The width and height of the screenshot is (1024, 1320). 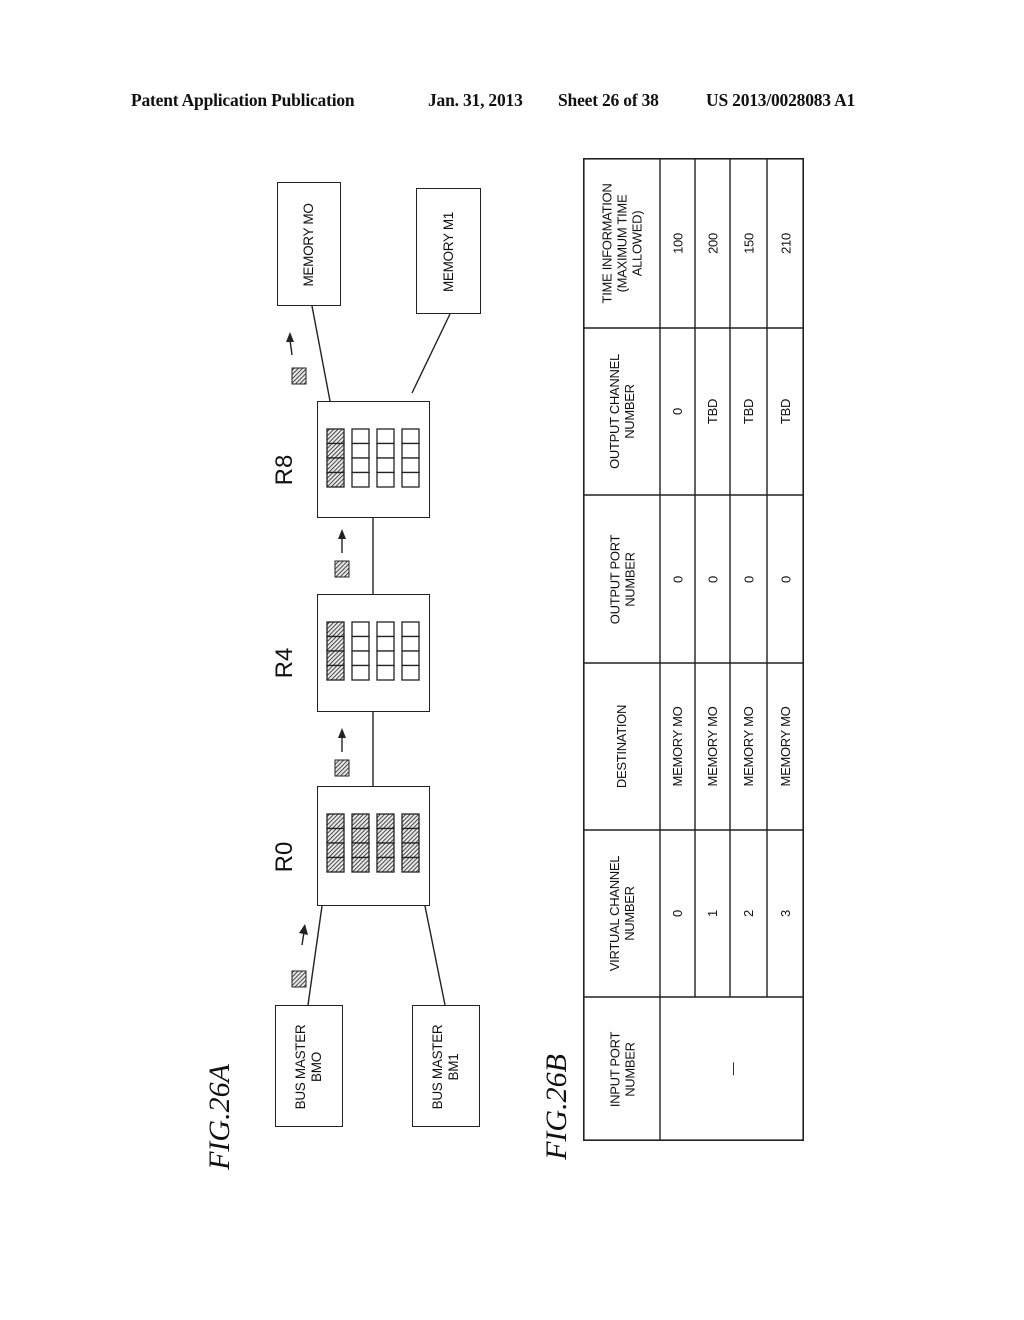 What do you see at coordinates (712, 913) in the screenshot?
I see `table-cell: 1` at bounding box center [712, 913].